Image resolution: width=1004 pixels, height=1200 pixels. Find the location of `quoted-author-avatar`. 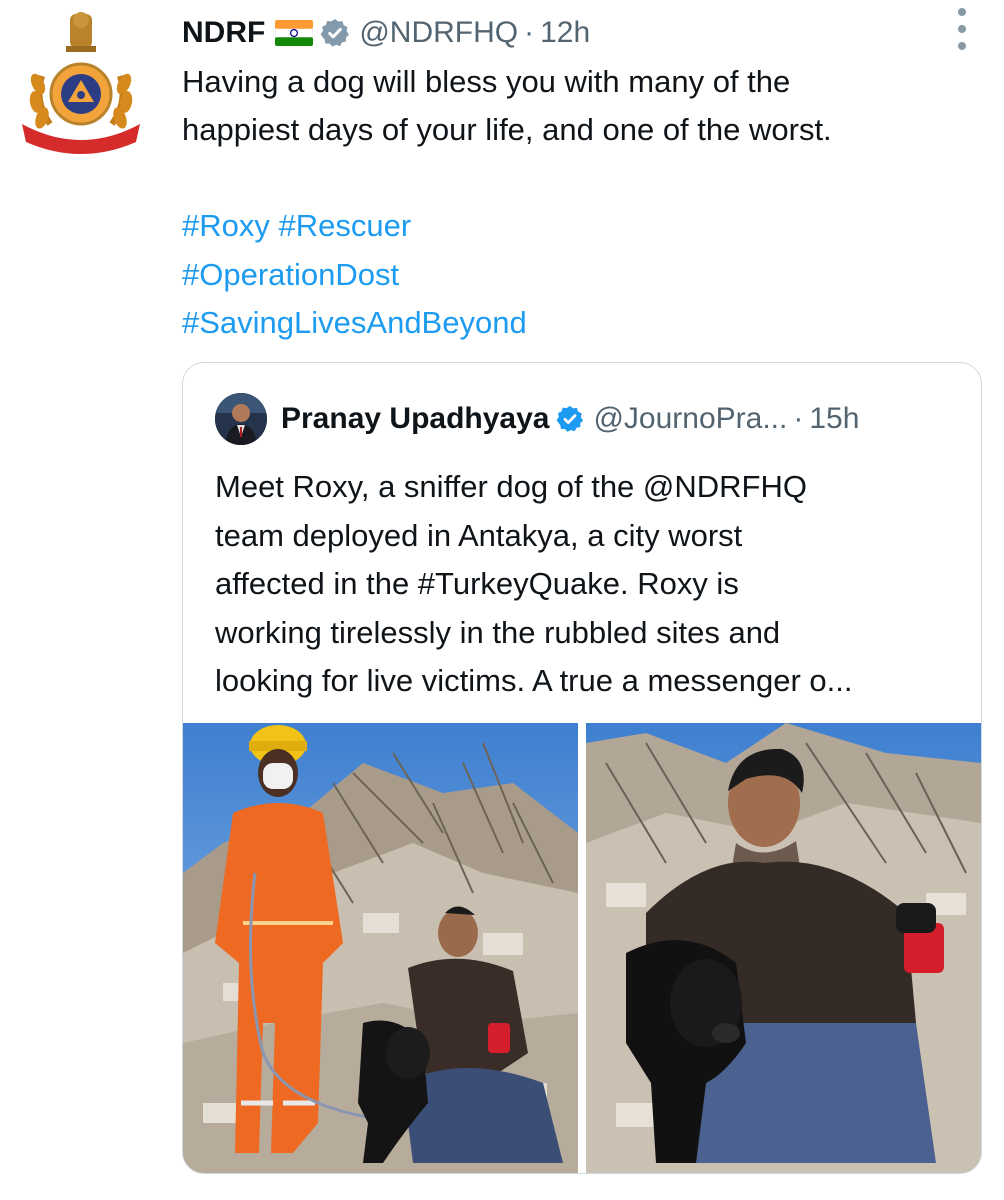

quoted-author-avatar is located at coordinates (241, 419).